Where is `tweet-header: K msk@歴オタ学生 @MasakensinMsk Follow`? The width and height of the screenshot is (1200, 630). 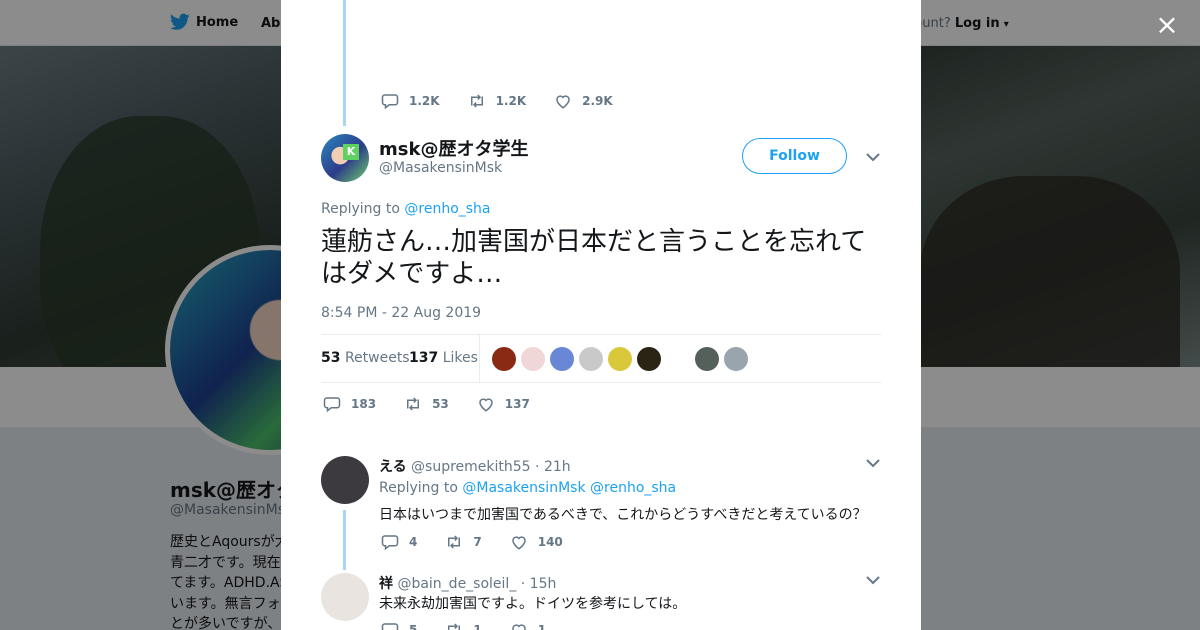
tweet-header: K msk@歴オタ学生 @MasakensinMsk Follow is located at coordinates (601, 159).